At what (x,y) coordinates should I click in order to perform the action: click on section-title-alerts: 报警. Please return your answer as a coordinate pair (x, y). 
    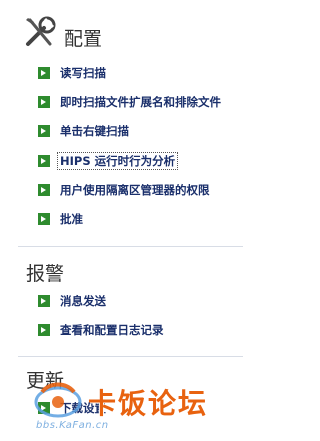
    Looking at the image, I should click on (45, 274).